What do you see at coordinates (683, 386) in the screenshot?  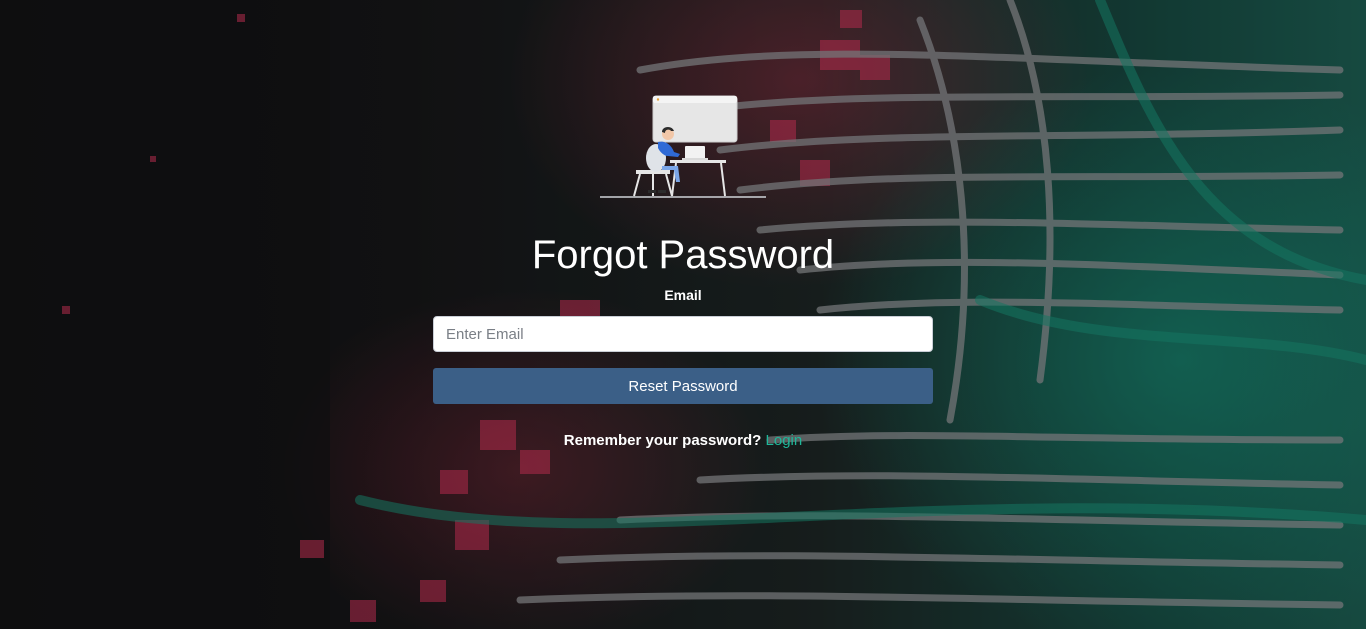 I see `reset-password-button: Reset Password` at bounding box center [683, 386].